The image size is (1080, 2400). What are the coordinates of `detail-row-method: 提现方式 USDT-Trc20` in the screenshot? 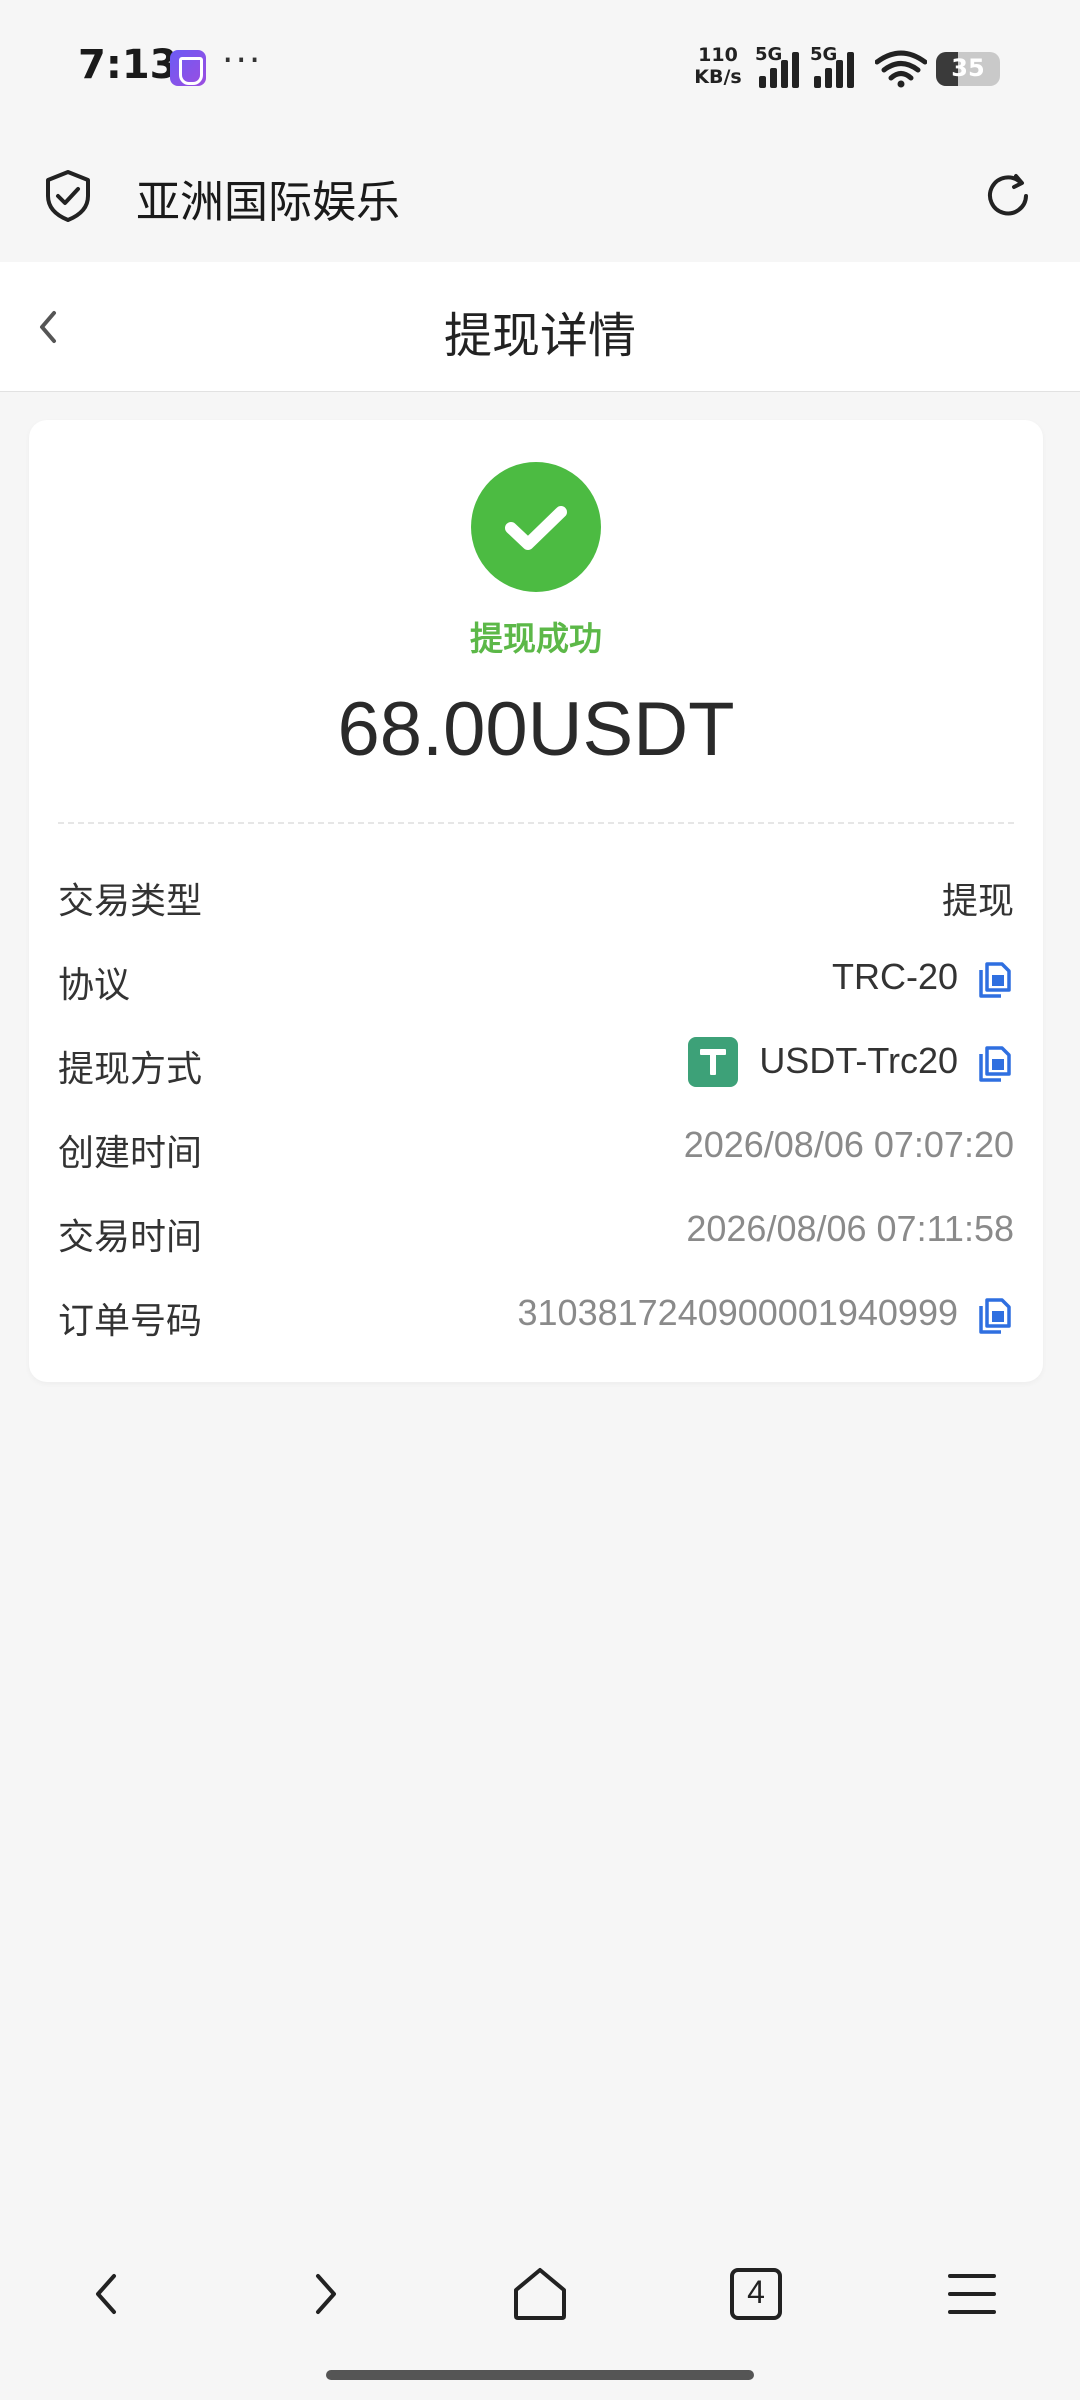 It's located at (536, 1062).